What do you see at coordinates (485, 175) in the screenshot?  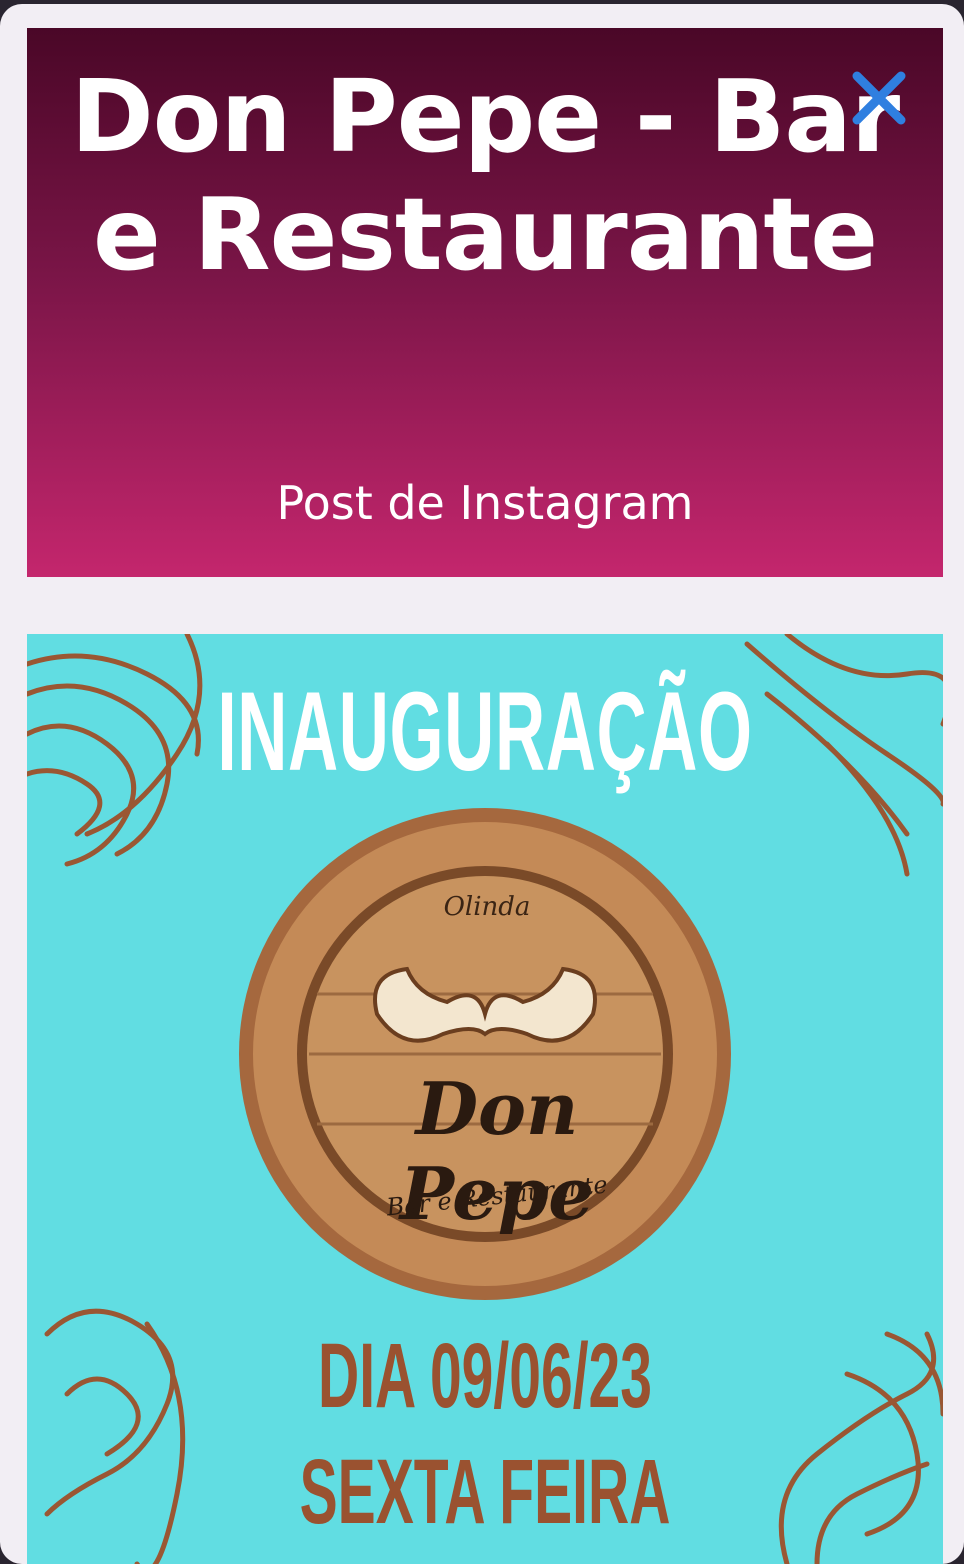 I see `page-title: Don Pepe - Bar e Restaurante` at bounding box center [485, 175].